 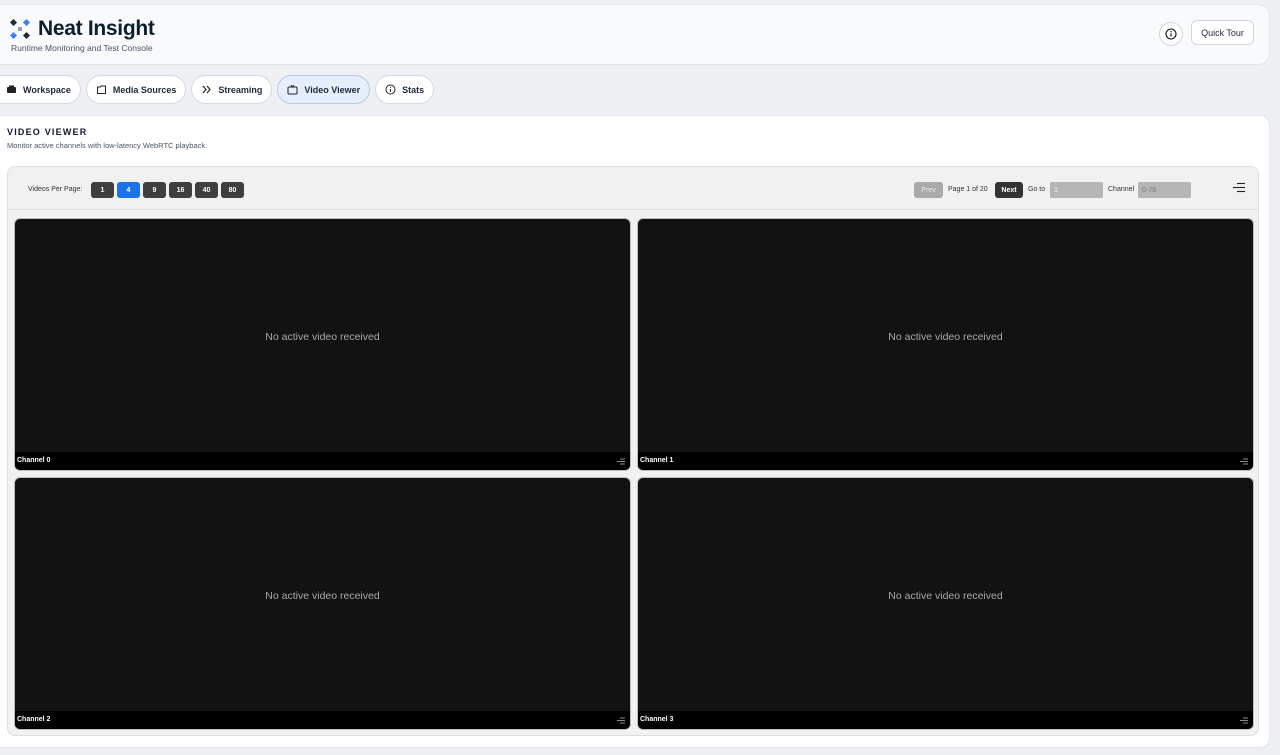 I want to click on videos-per-page-label: Videos Per Page:, so click(x=55, y=189).